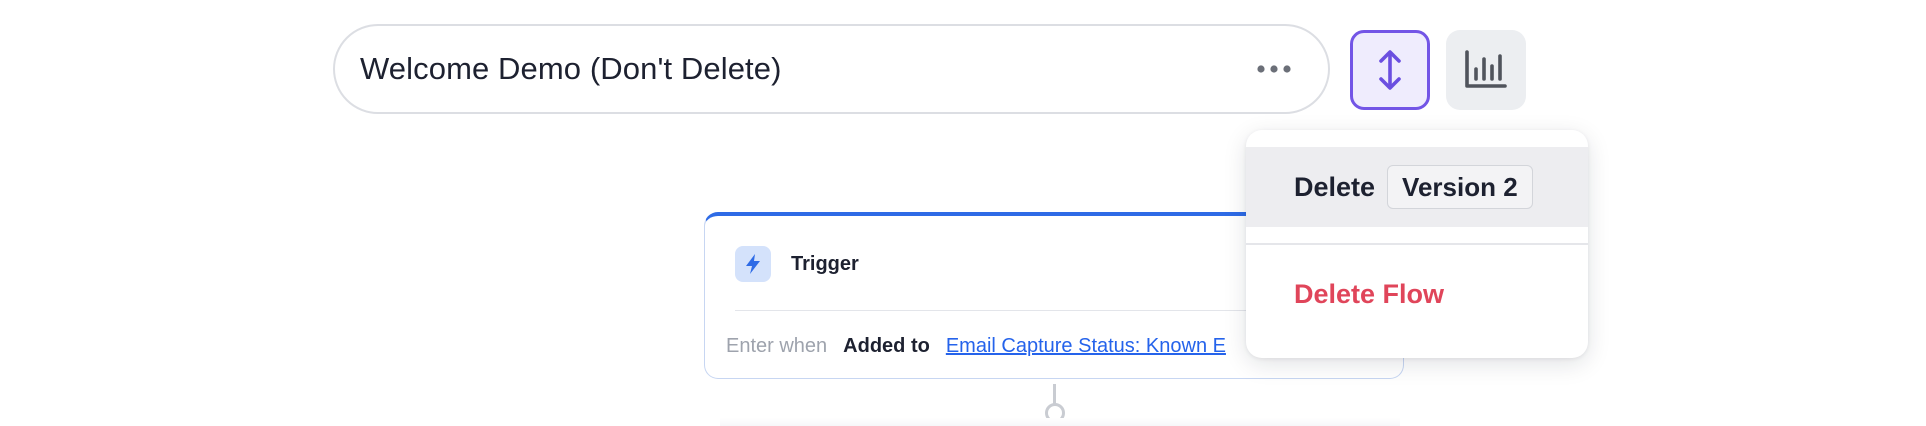 Image resolution: width=1926 pixels, height=426 pixels. I want to click on analytics-button, so click(1486, 70).